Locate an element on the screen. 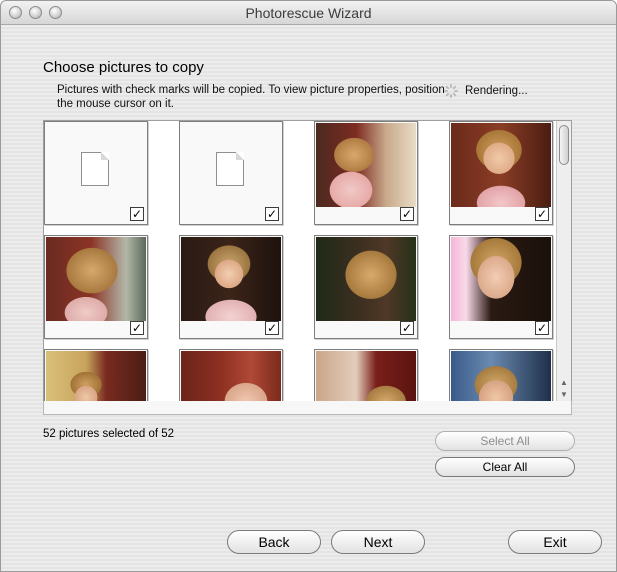  scroll-up-arrow-icon: ▲ is located at coordinates (564, 382).